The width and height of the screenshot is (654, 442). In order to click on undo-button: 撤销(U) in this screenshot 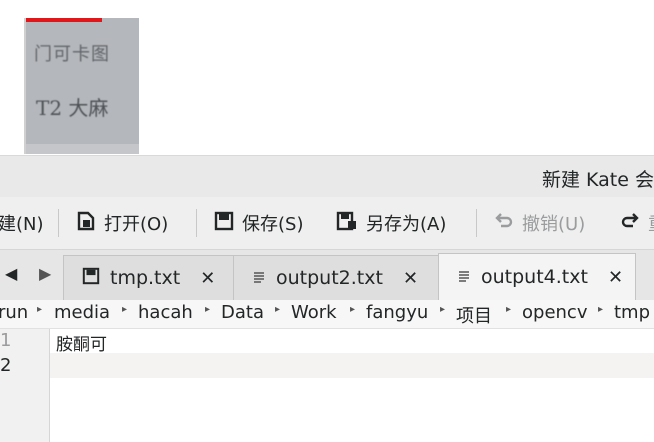, I will do `click(539, 223)`.